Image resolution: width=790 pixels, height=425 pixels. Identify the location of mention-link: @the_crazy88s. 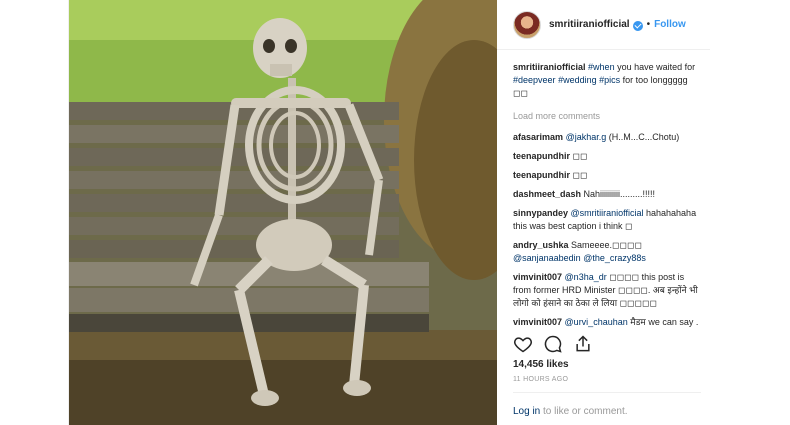
(614, 258).